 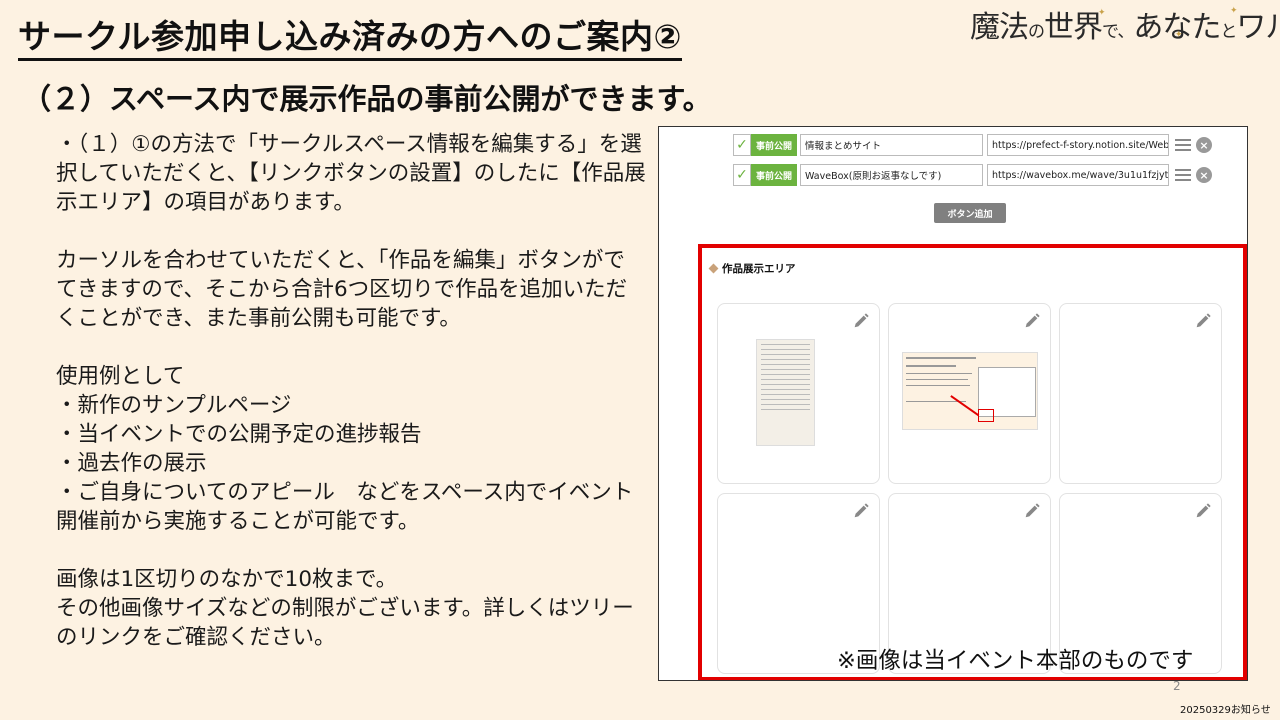 I want to click on link-name-input: WaveBox(原則お返事なしです), so click(x=892, y=175).